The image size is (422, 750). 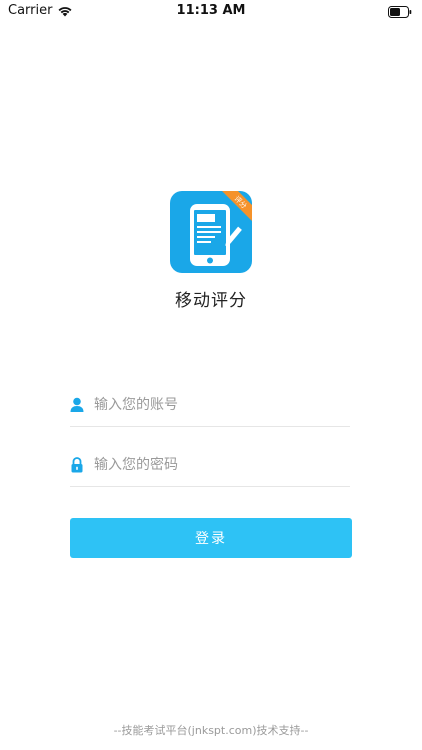 I want to click on password-field, so click(x=210, y=465).